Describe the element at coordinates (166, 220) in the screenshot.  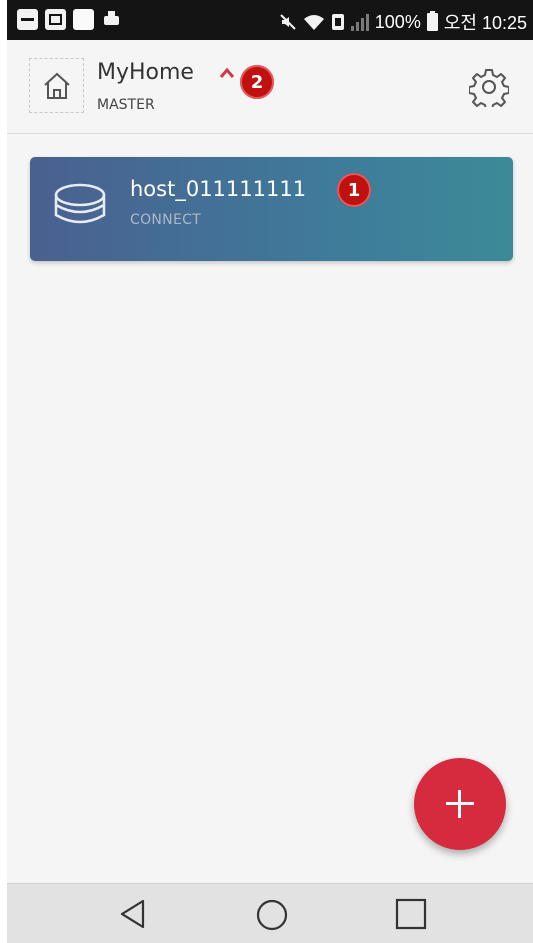
I see `host-status: CONNECT` at that location.